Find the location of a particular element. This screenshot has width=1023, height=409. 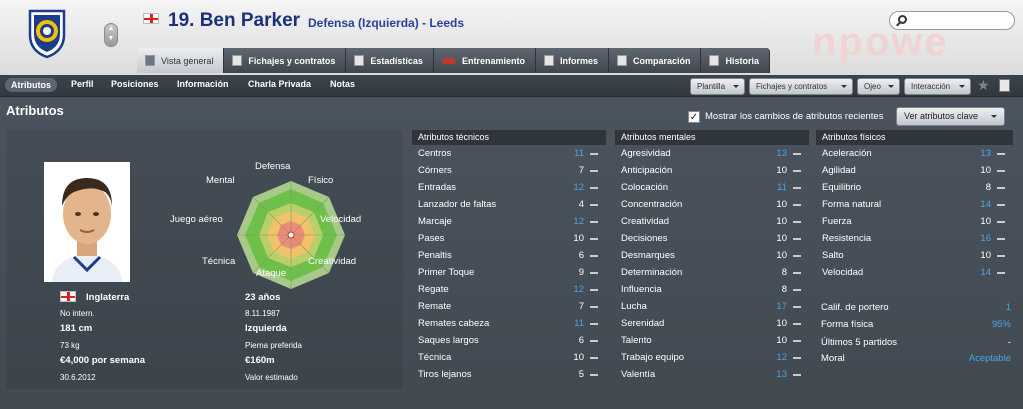

attribute-row: Resistencia 16 is located at coordinates (914, 238).